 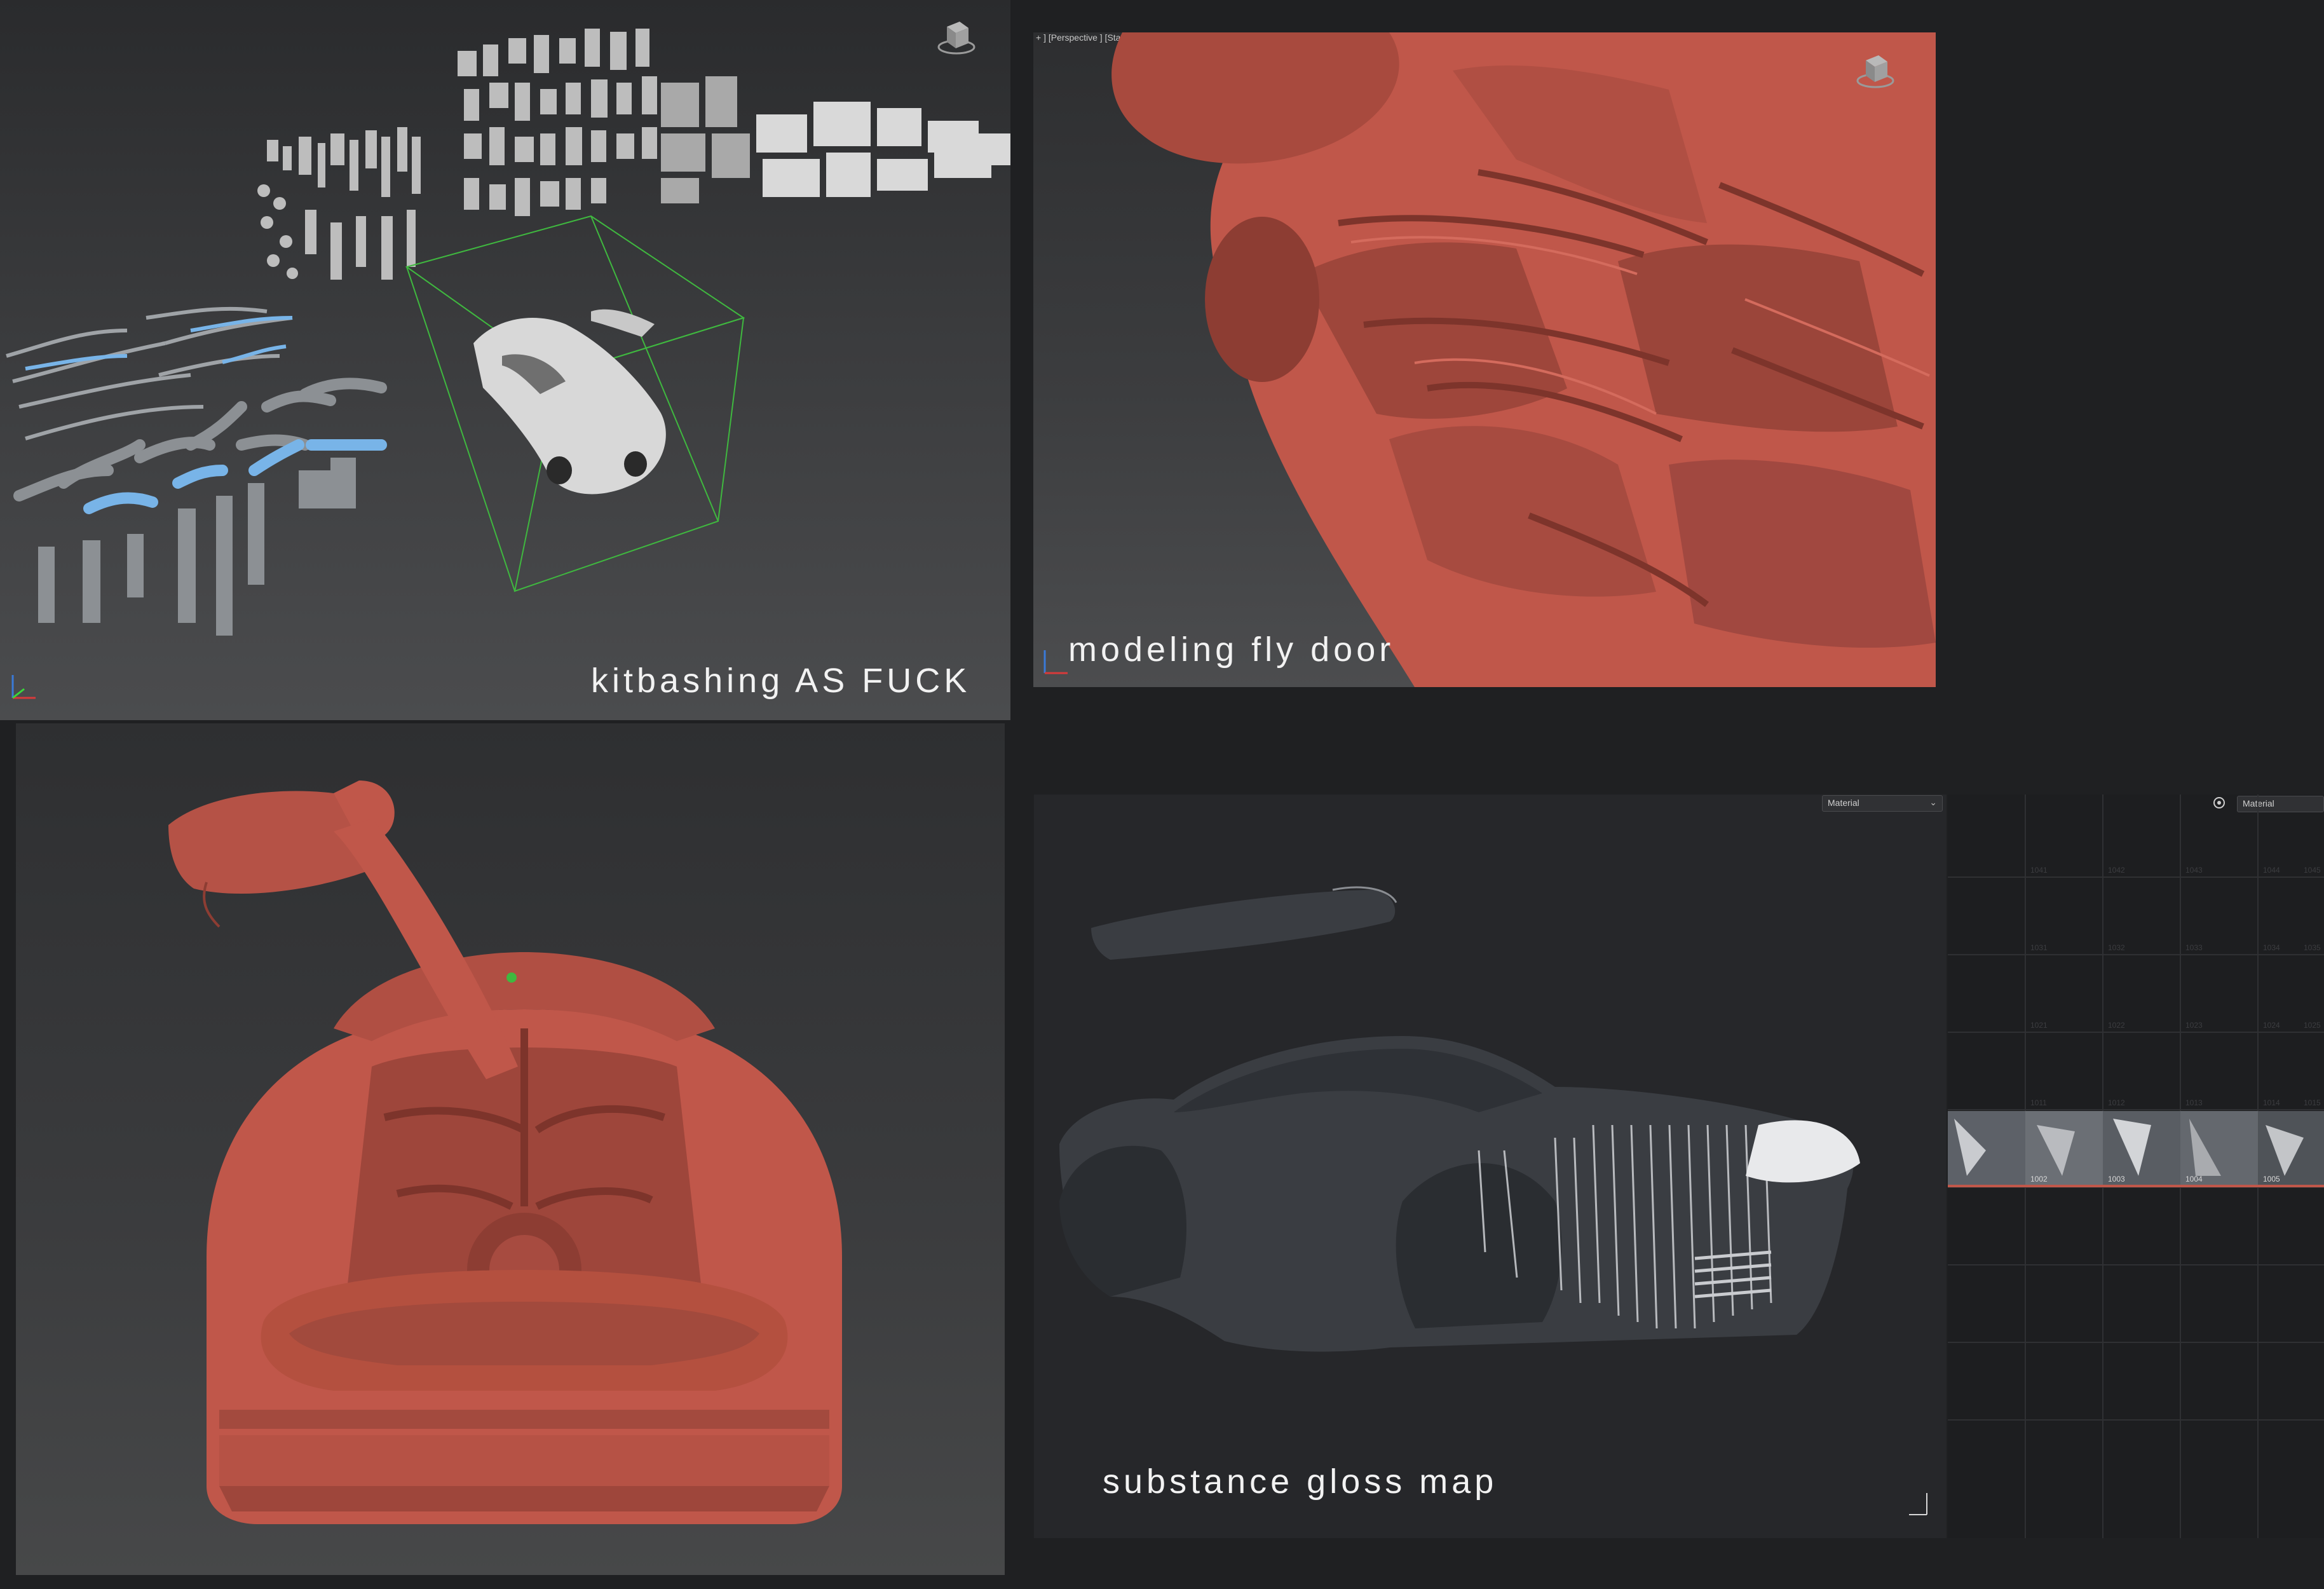 What do you see at coordinates (2194, 1102) in the screenshot?
I see `uv-grid-number: 1013` at bounding box center [2194, 1102].